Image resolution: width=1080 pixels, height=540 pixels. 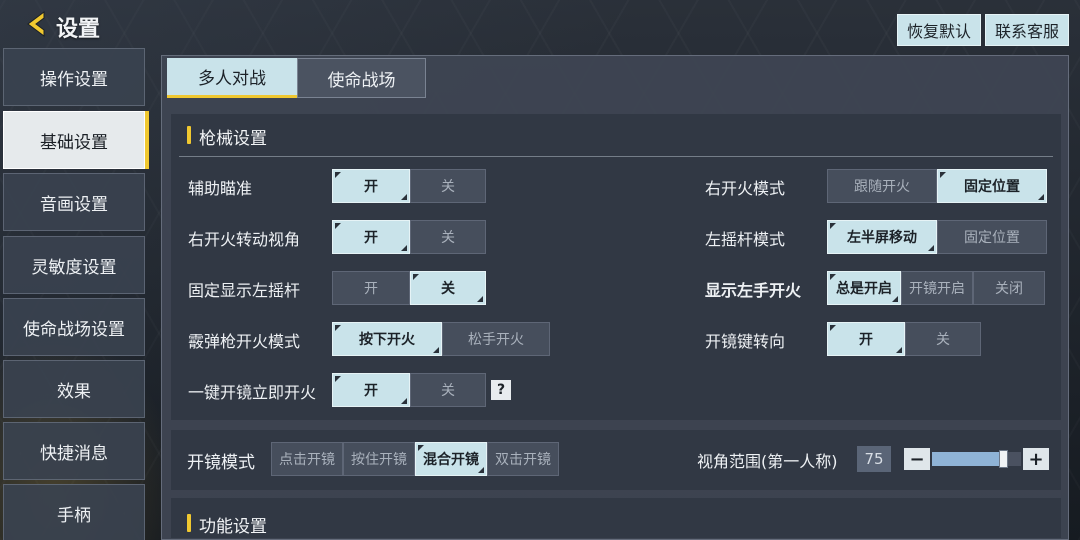 What do you see at coordinates (1036, 459) in the screenshot?
I see `fov-increase-button: +` at bounding box center [1036, 459].